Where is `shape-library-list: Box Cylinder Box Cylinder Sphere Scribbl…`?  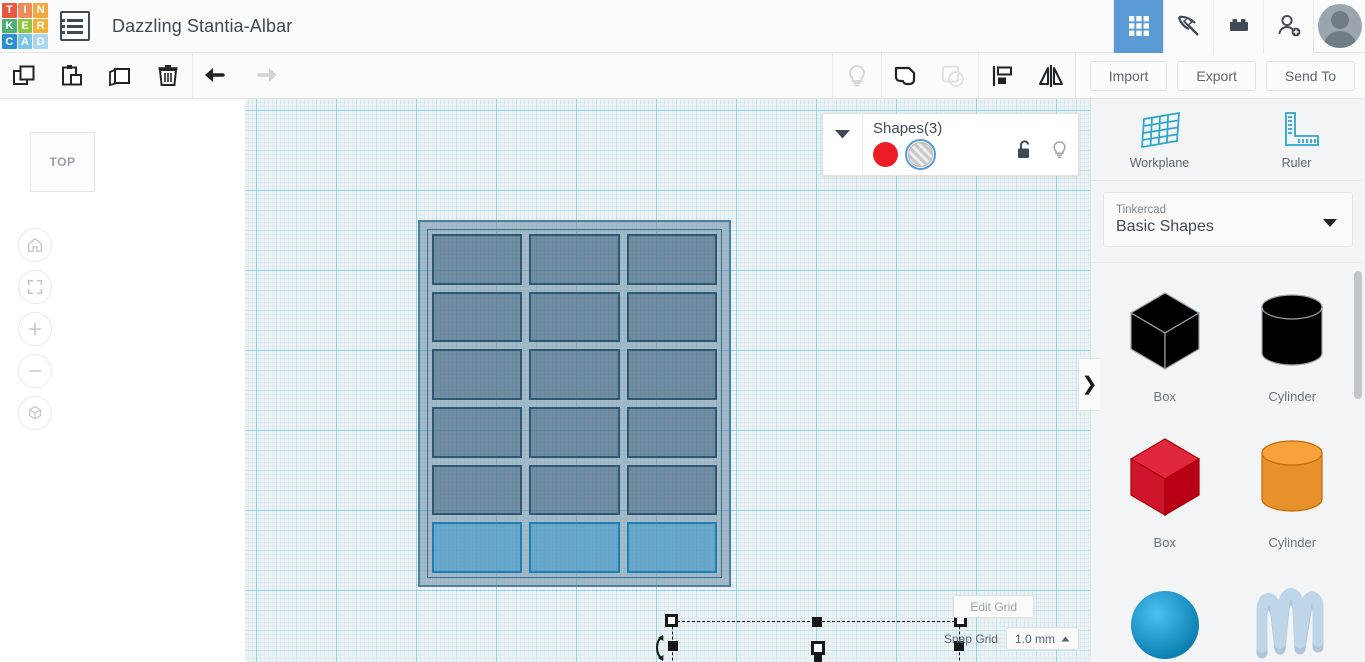 shape-library-list: Box Cylinder Box Cylinder Sphere Scribbl… is located at coordinates (1228, 462).